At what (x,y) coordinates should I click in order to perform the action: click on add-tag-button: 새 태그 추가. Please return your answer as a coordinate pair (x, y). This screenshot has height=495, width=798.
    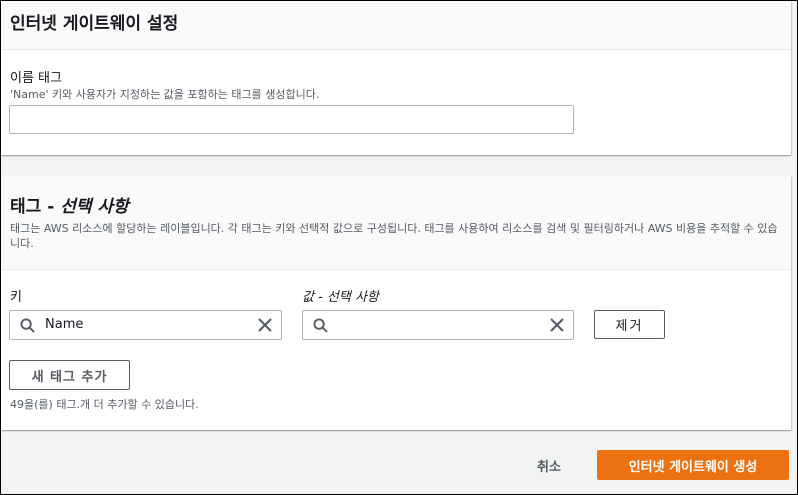
    Looking at the image, I should click on (69, 375).